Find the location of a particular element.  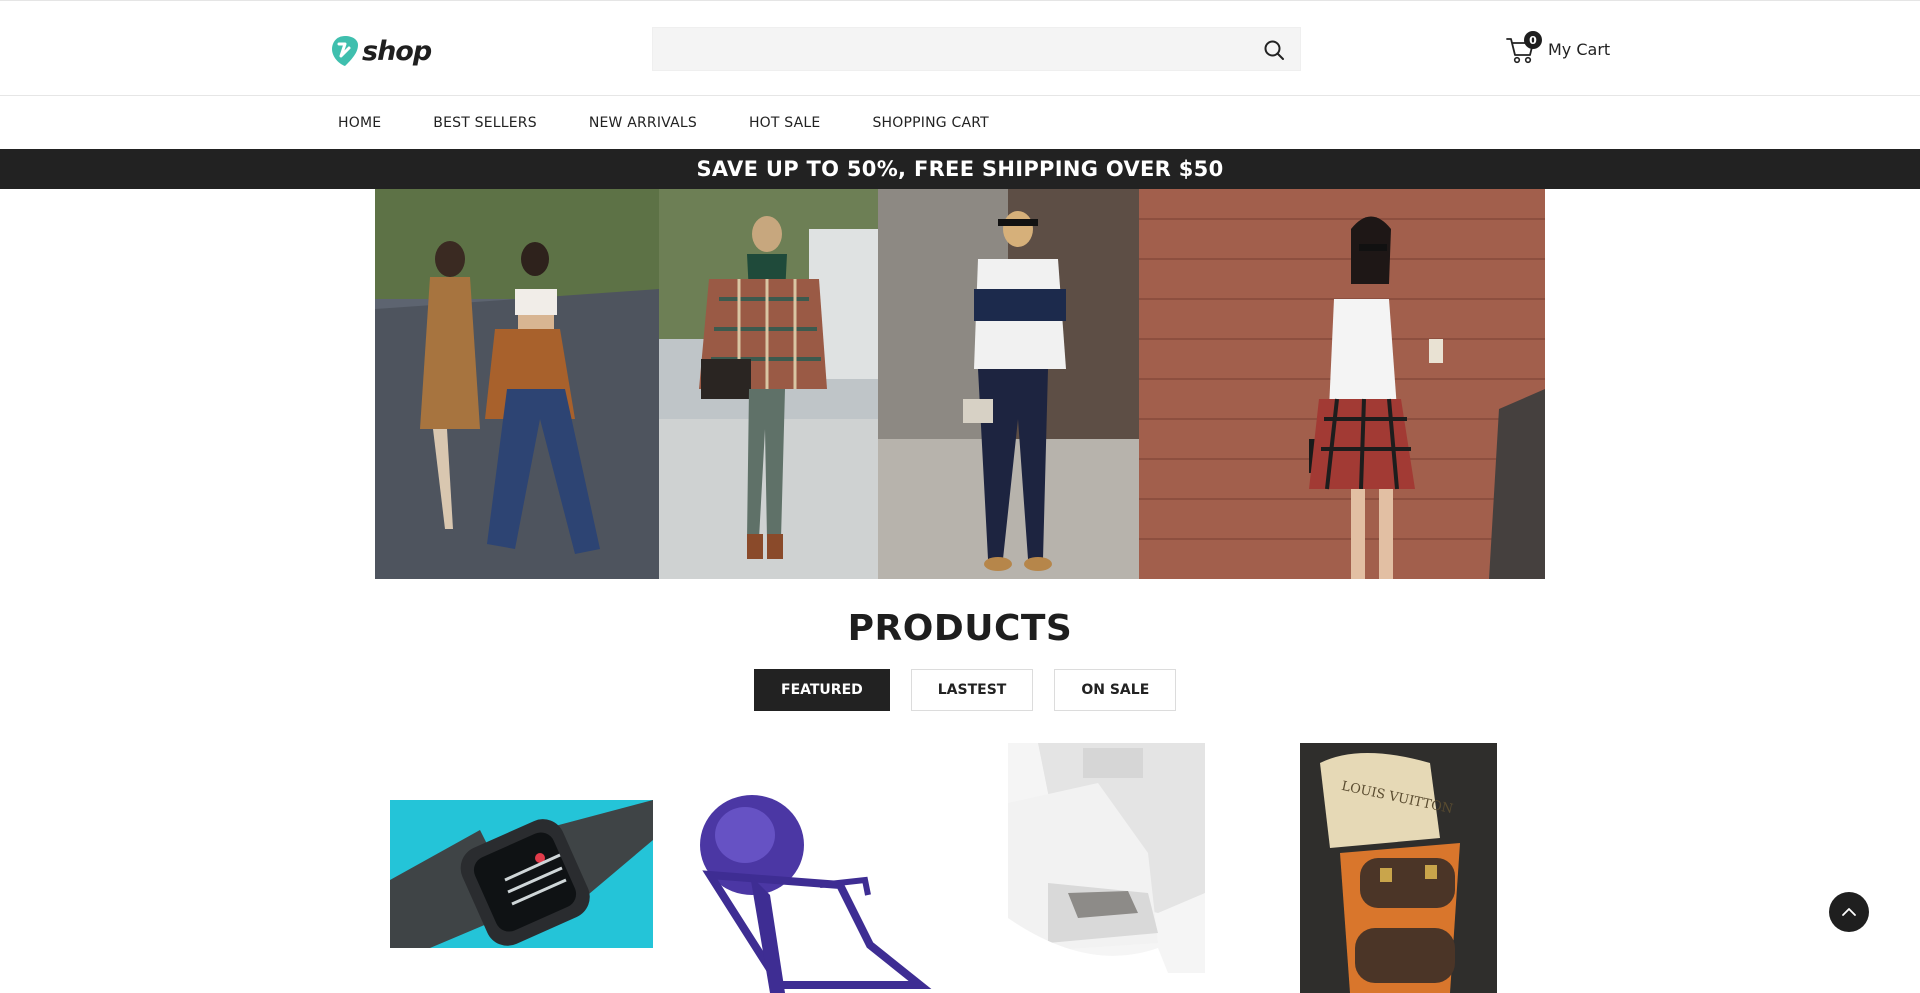

product-image-purple-heels is located at coordinates (815, 889).